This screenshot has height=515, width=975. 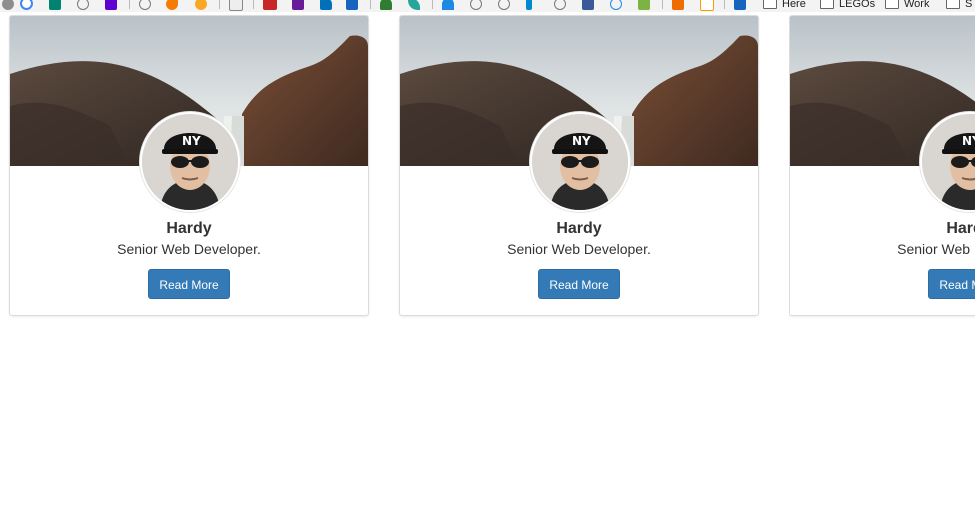 I want to click on palm-icon, so click(x=387, y=5).